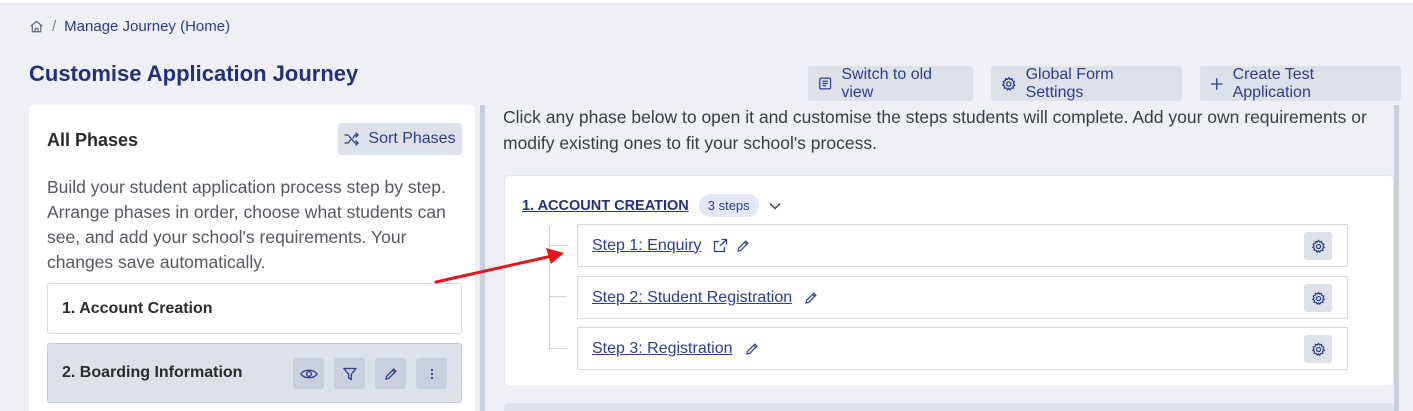 The height and width of the screenshot is (411, 1413). I want to click on shuffle-icon, so click(352, 139).